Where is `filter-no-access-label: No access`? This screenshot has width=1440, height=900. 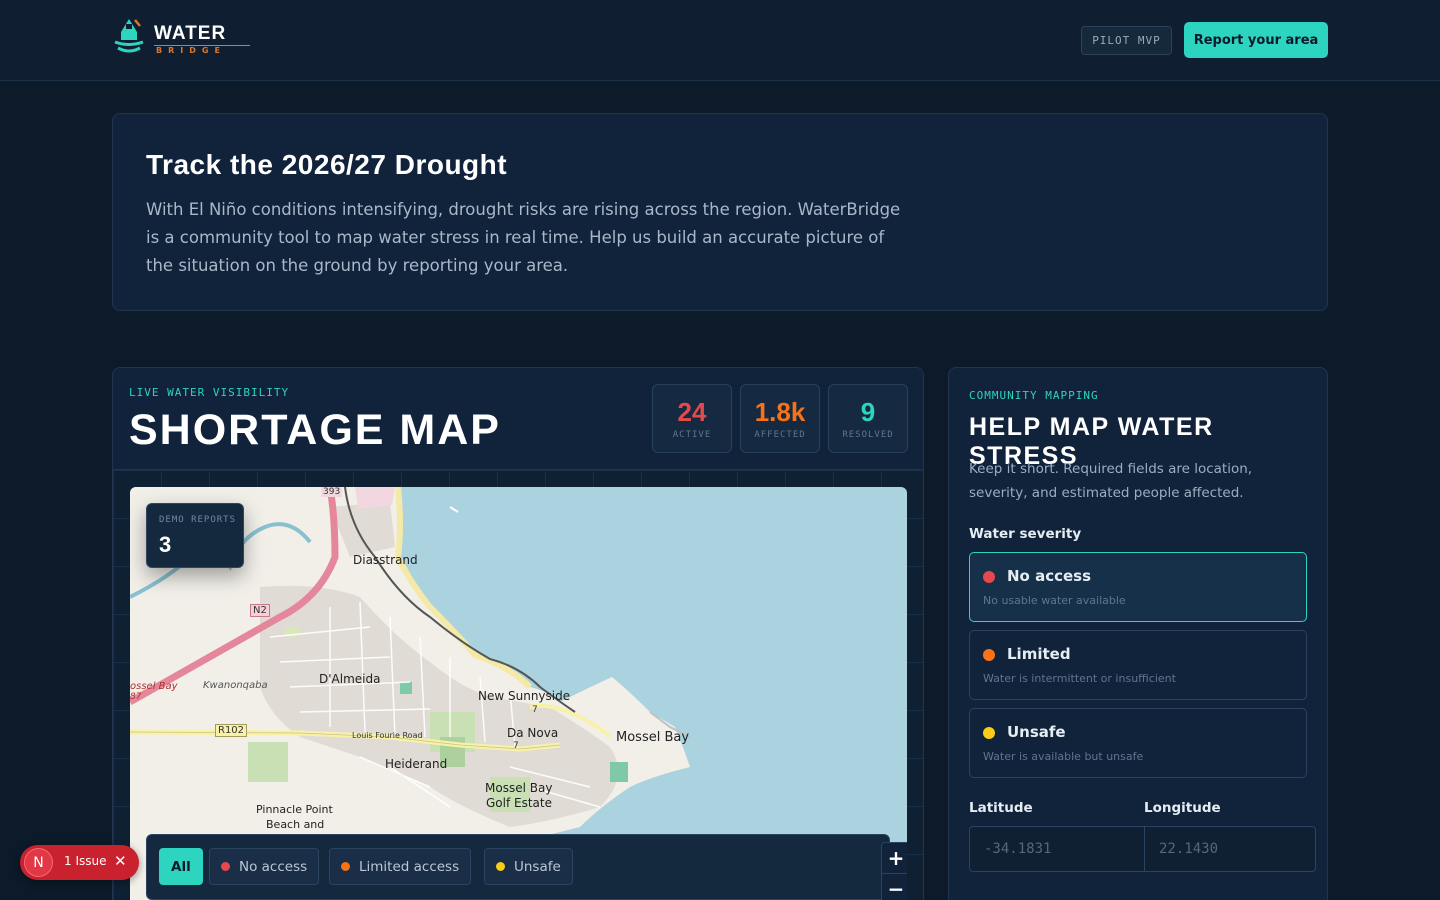 filter-no-access-label: No access is located at coordinates (273, 866).